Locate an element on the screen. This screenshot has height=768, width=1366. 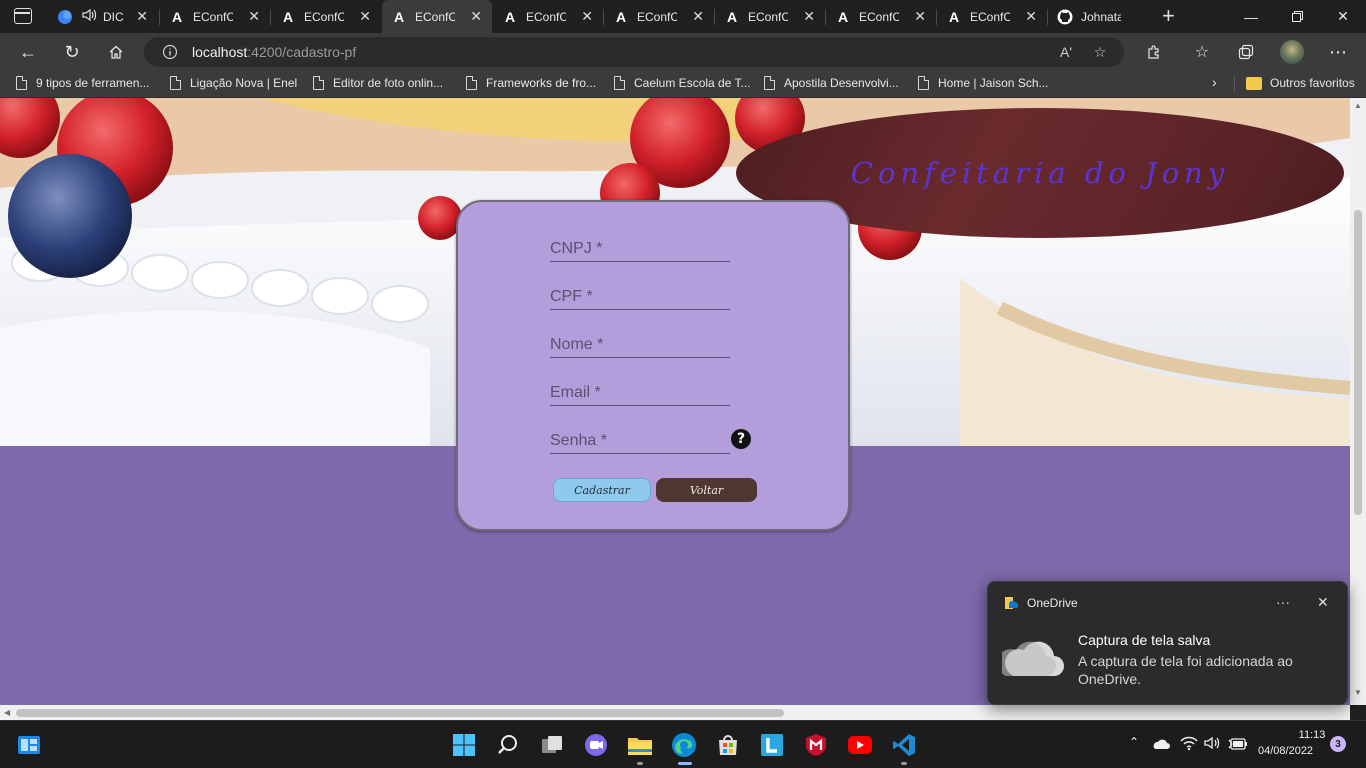
notification-count-badge: 3 is located at coordinates (1338, 744).